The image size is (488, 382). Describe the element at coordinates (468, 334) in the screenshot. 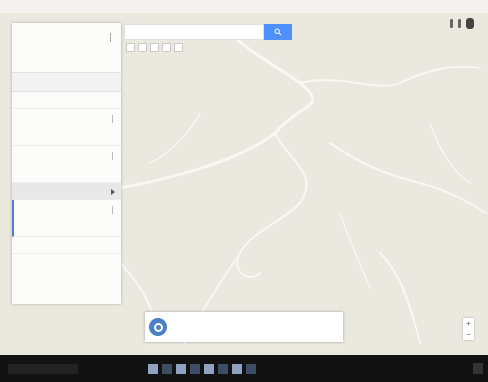

I see `zoom-out-button: −` at that location.